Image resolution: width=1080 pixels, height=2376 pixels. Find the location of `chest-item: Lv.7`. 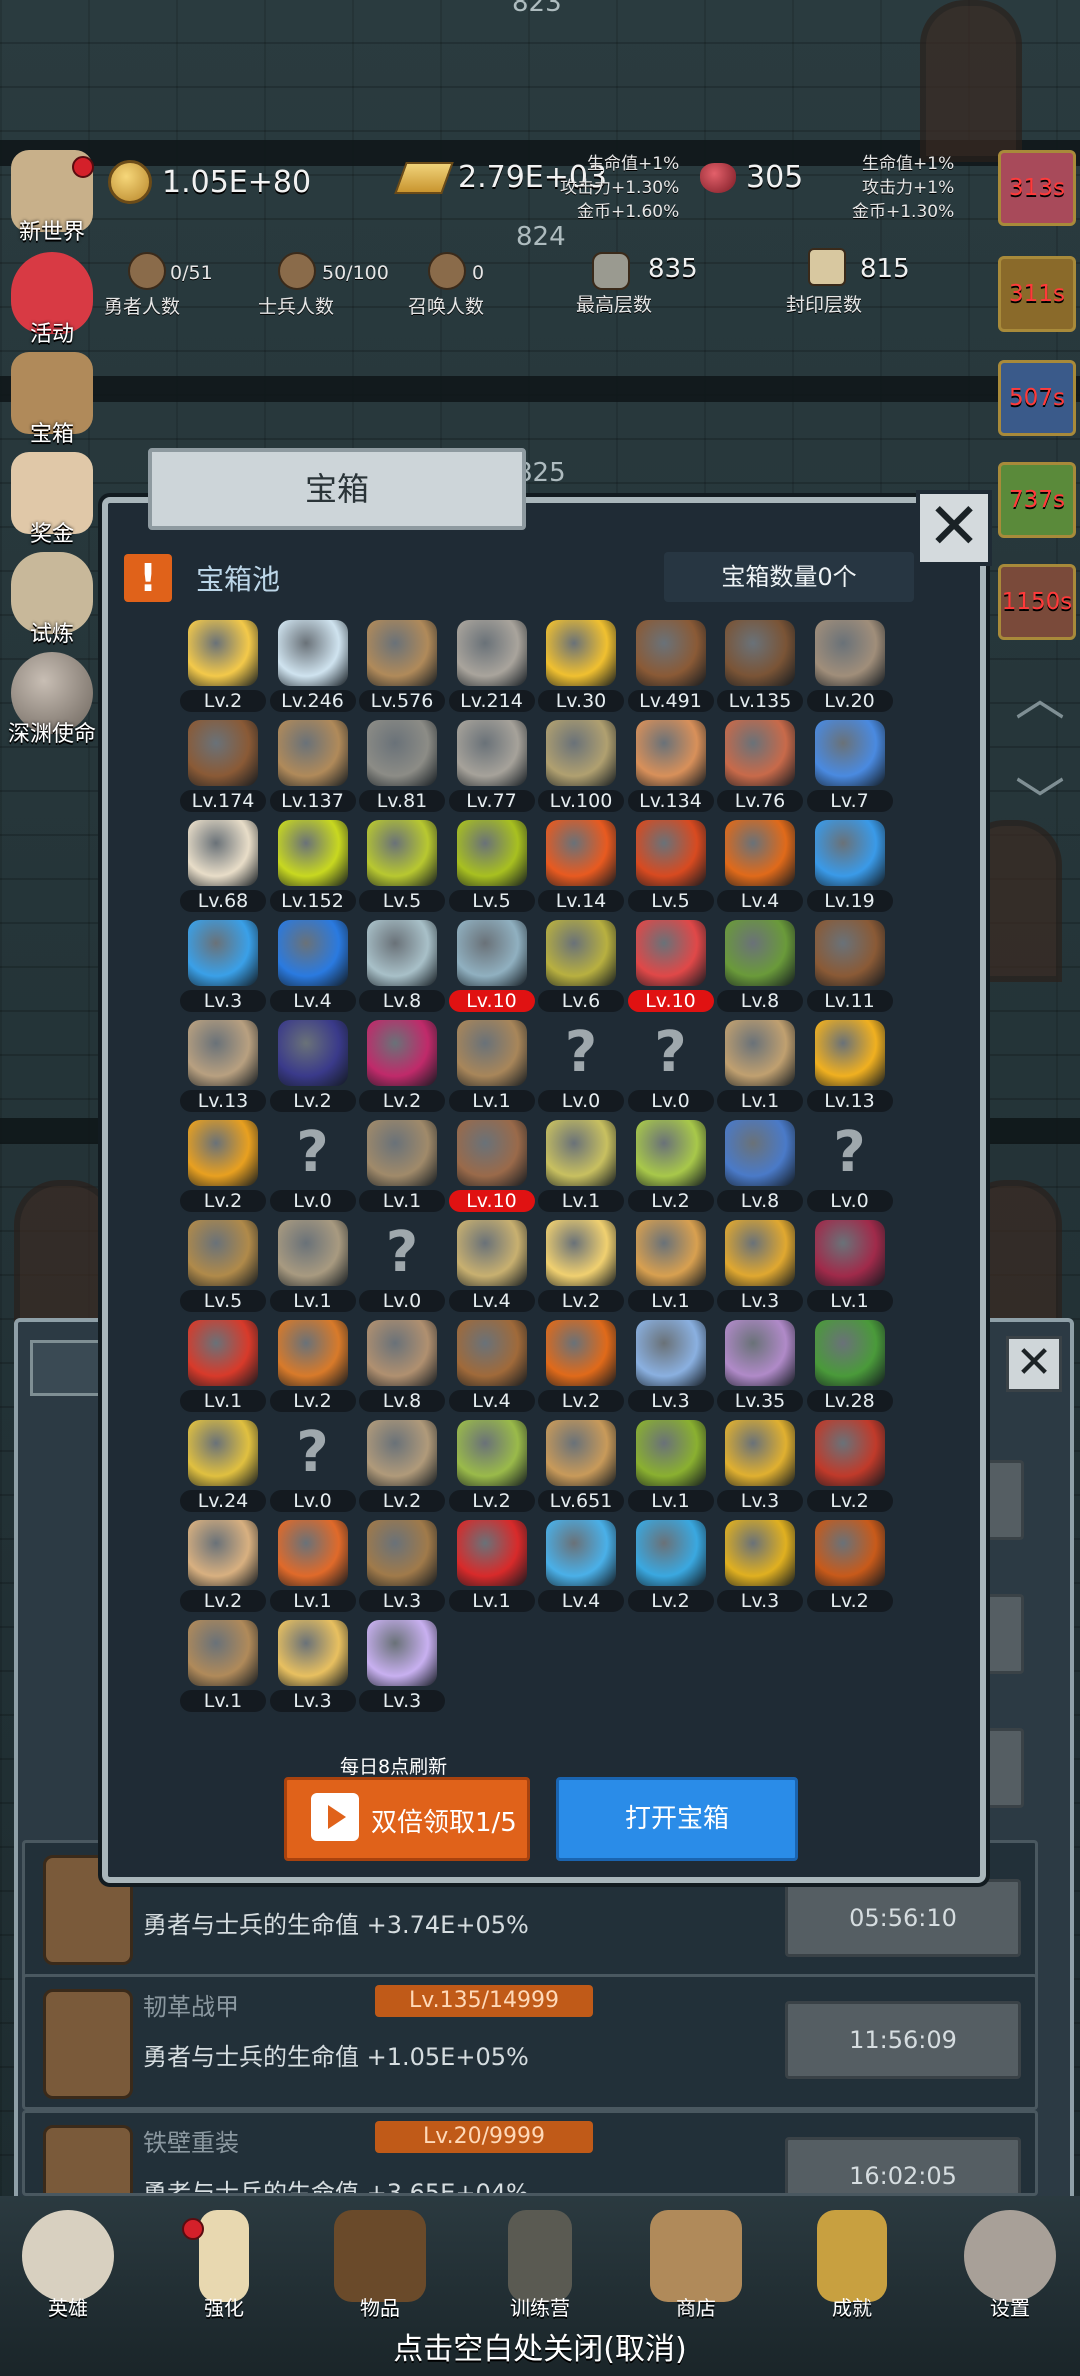

chest-item: Lv.7 is located at coordinates (849, 766).